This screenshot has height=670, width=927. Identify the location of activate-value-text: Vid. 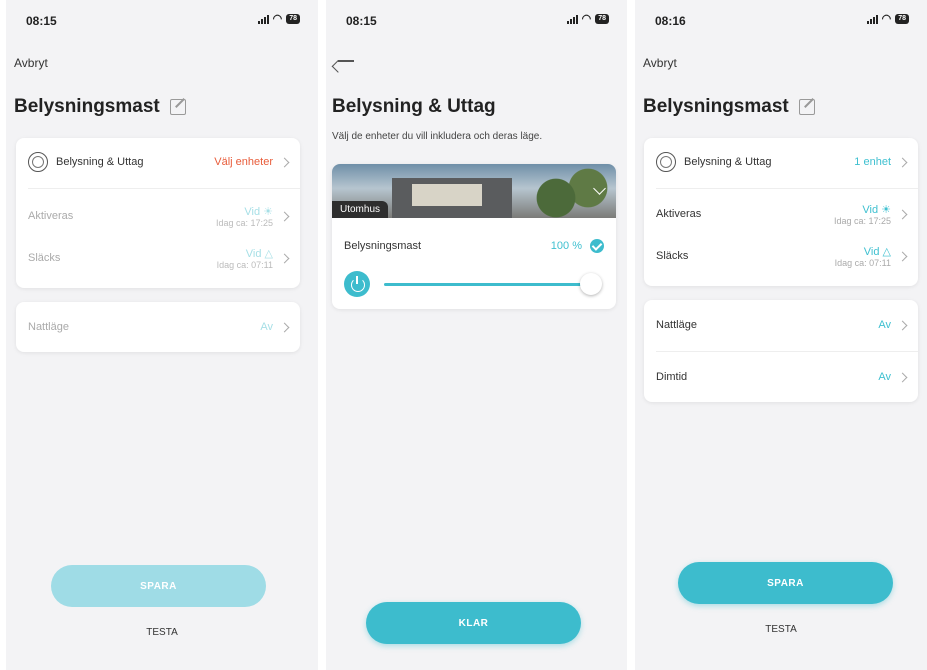
(252, 211).